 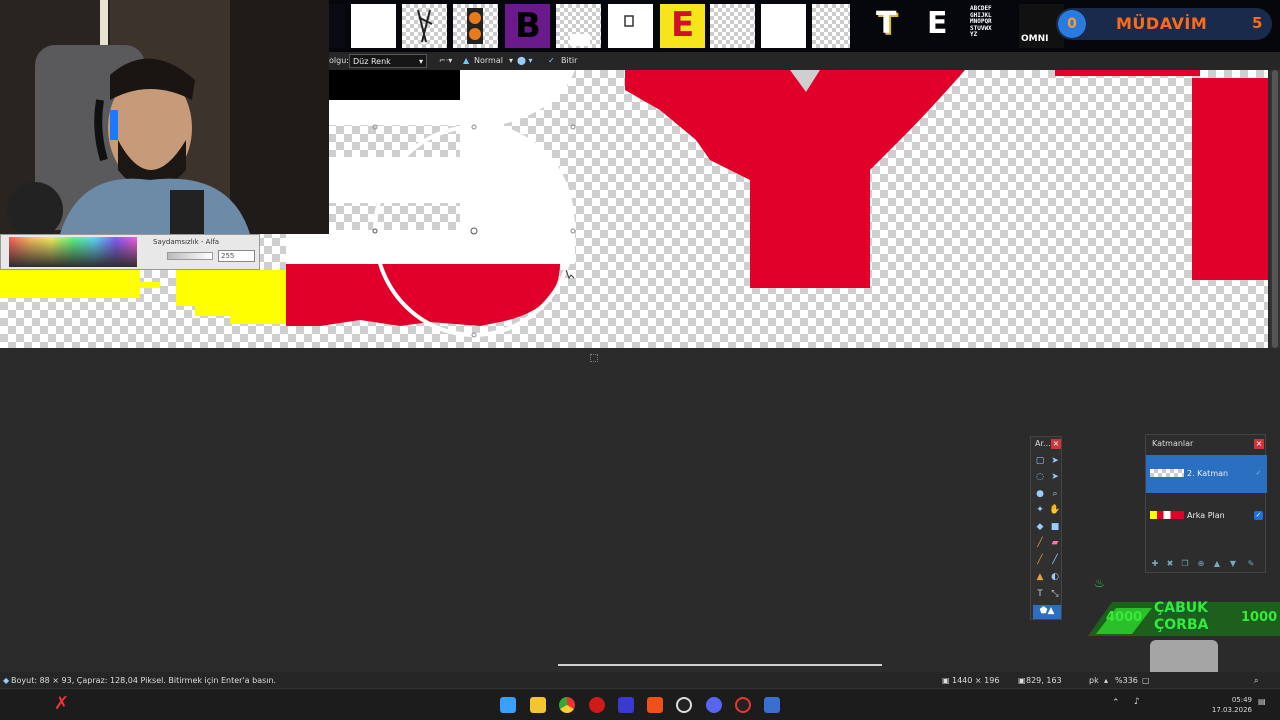 What do you see at coordinates (629, 21) in the screenshot?
I see `thumb-glyph-icon` at bounding box center [629, 21].